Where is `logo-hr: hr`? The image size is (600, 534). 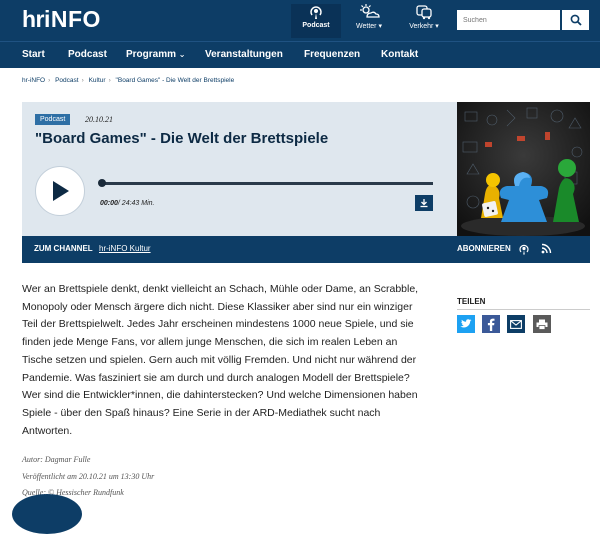 logo-hr: hr is located at coordinates (33, 19).